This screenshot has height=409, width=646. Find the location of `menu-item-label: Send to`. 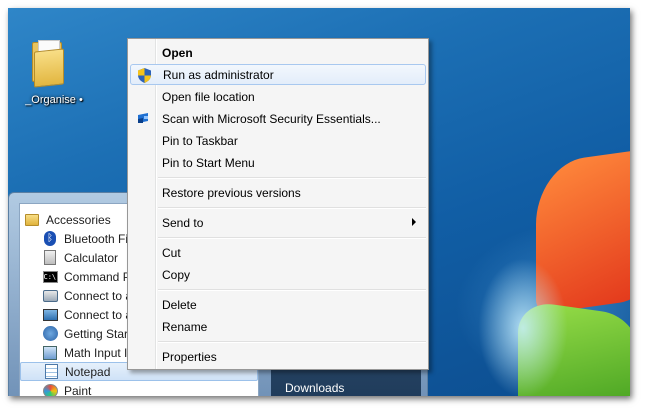

menu-item-label: Send to is located at coordinates (183, 222).